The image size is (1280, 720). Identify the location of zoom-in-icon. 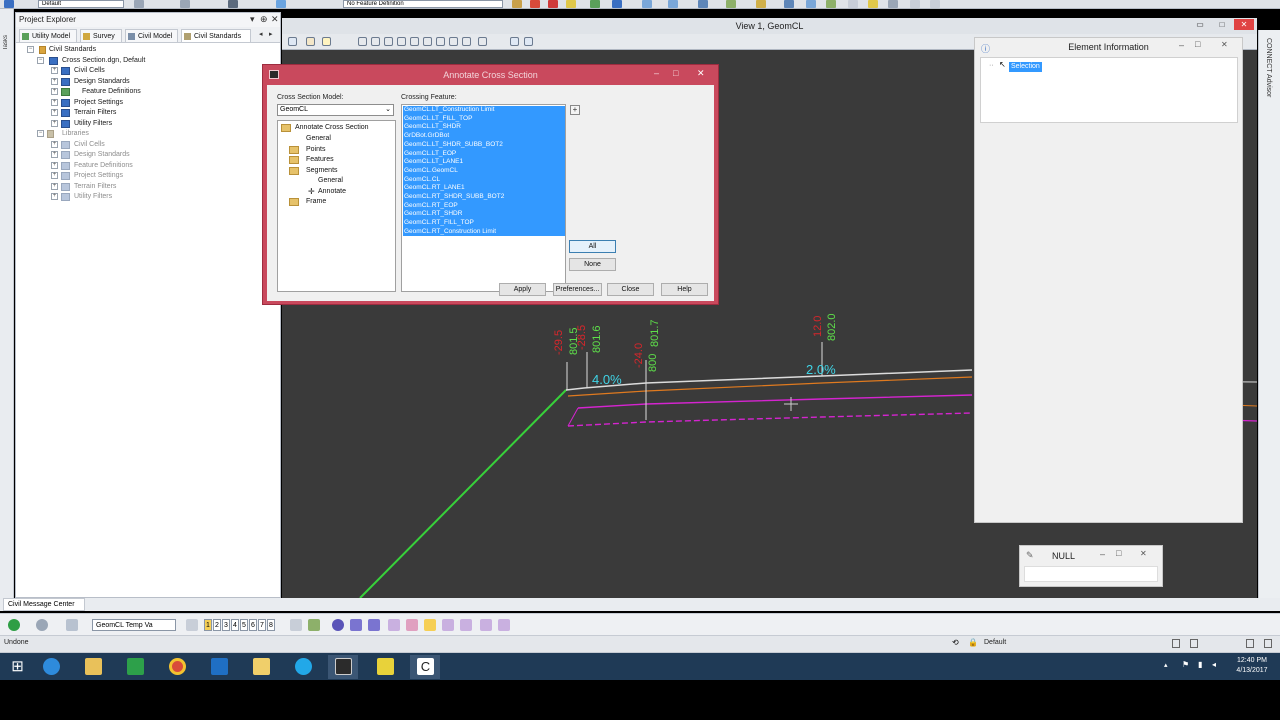
(375, 41).